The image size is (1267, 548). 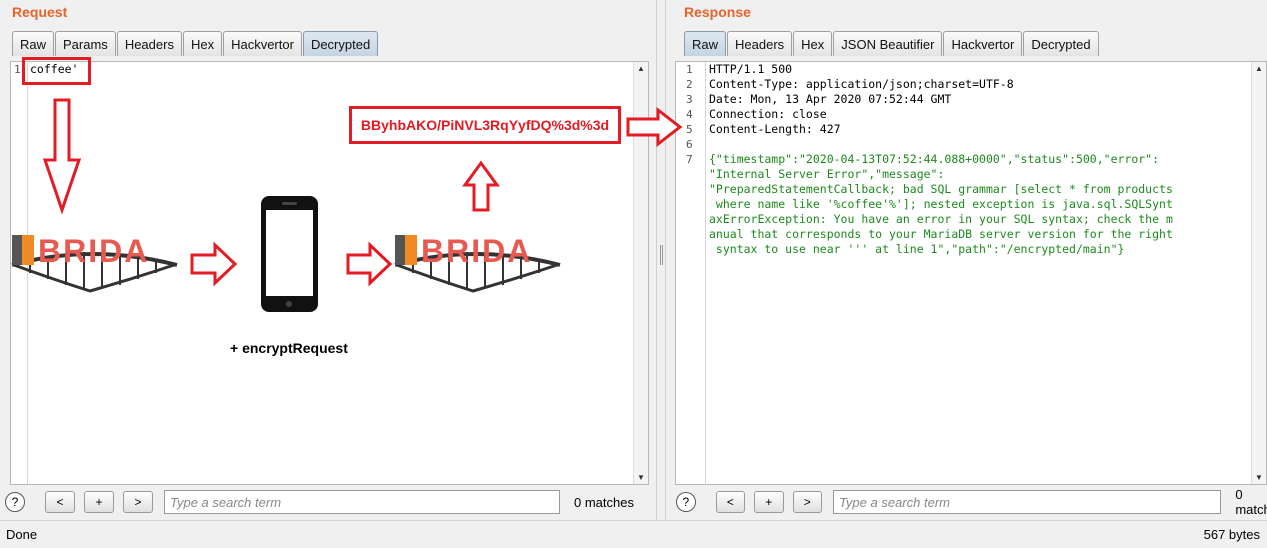 I want to click on response-scrollbar: ▲ ▼, so click(x=1258, y=273).